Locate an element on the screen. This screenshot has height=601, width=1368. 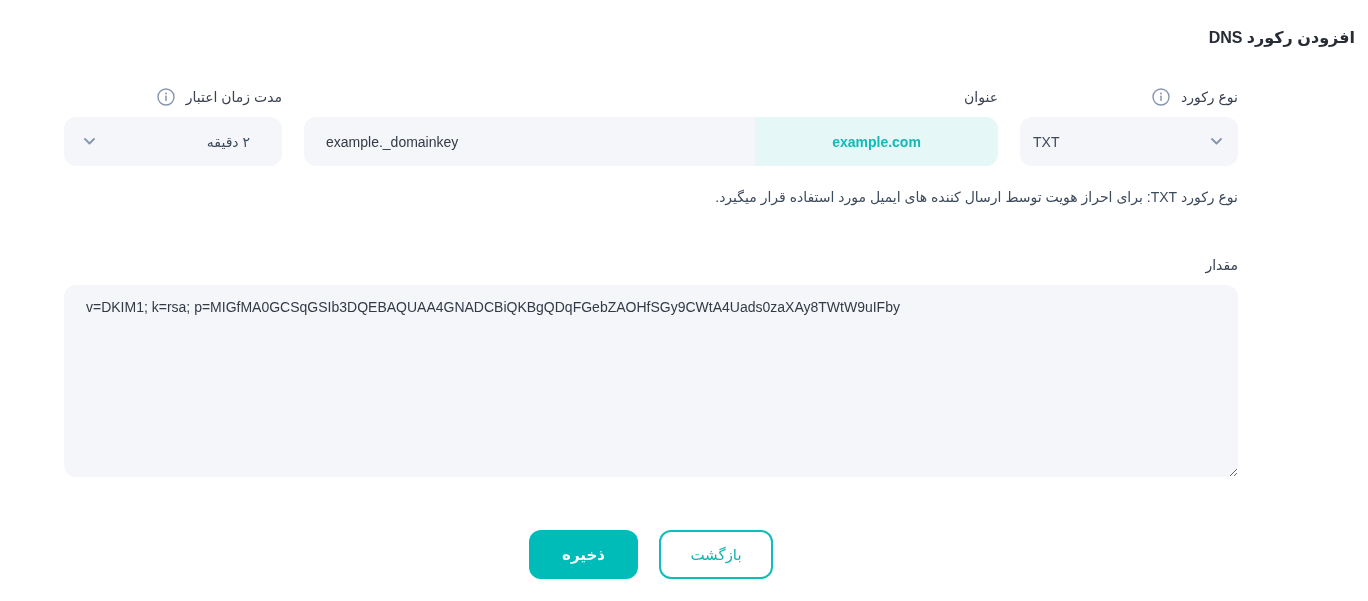
ttl-select: ۲ دقیقه is located at coordinates (173, 141).